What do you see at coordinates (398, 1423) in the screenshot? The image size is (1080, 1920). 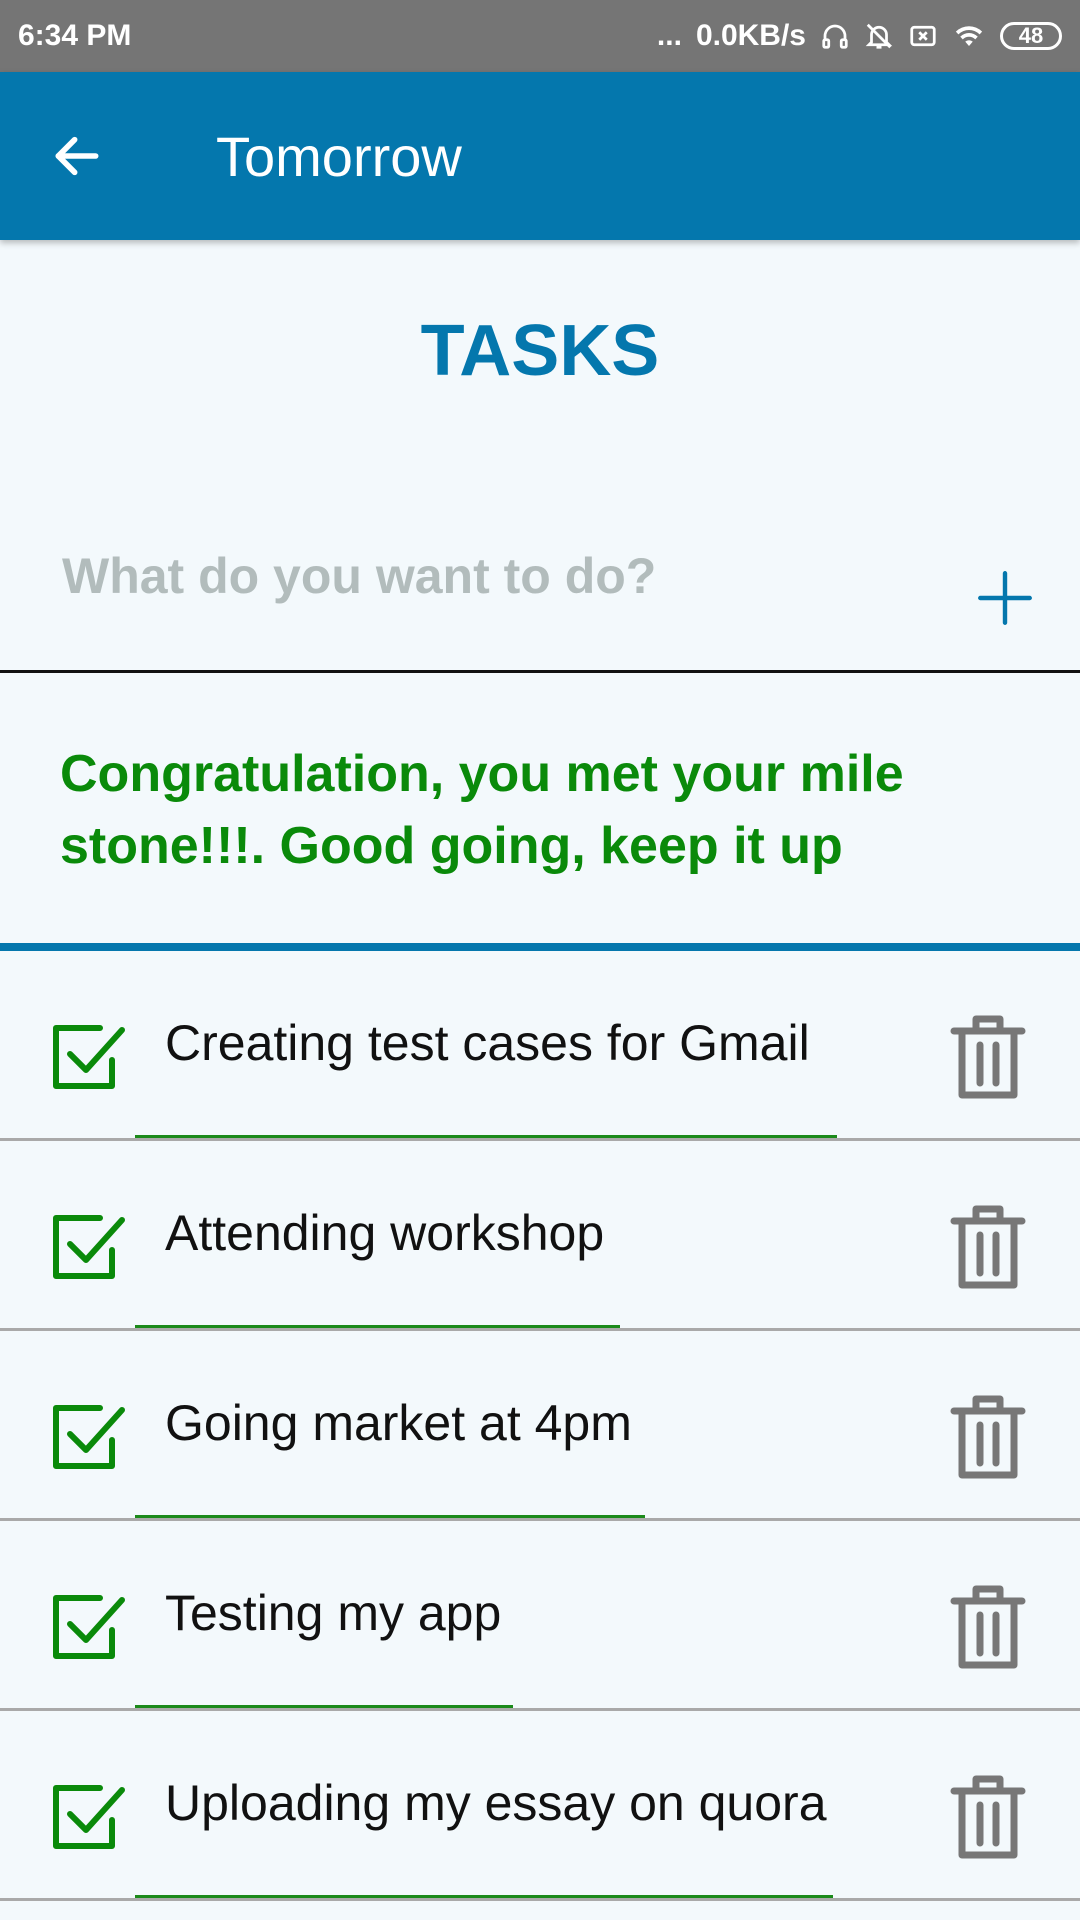 I see `task-label: Going market at 4pm` at bounding box center [398, 1423].